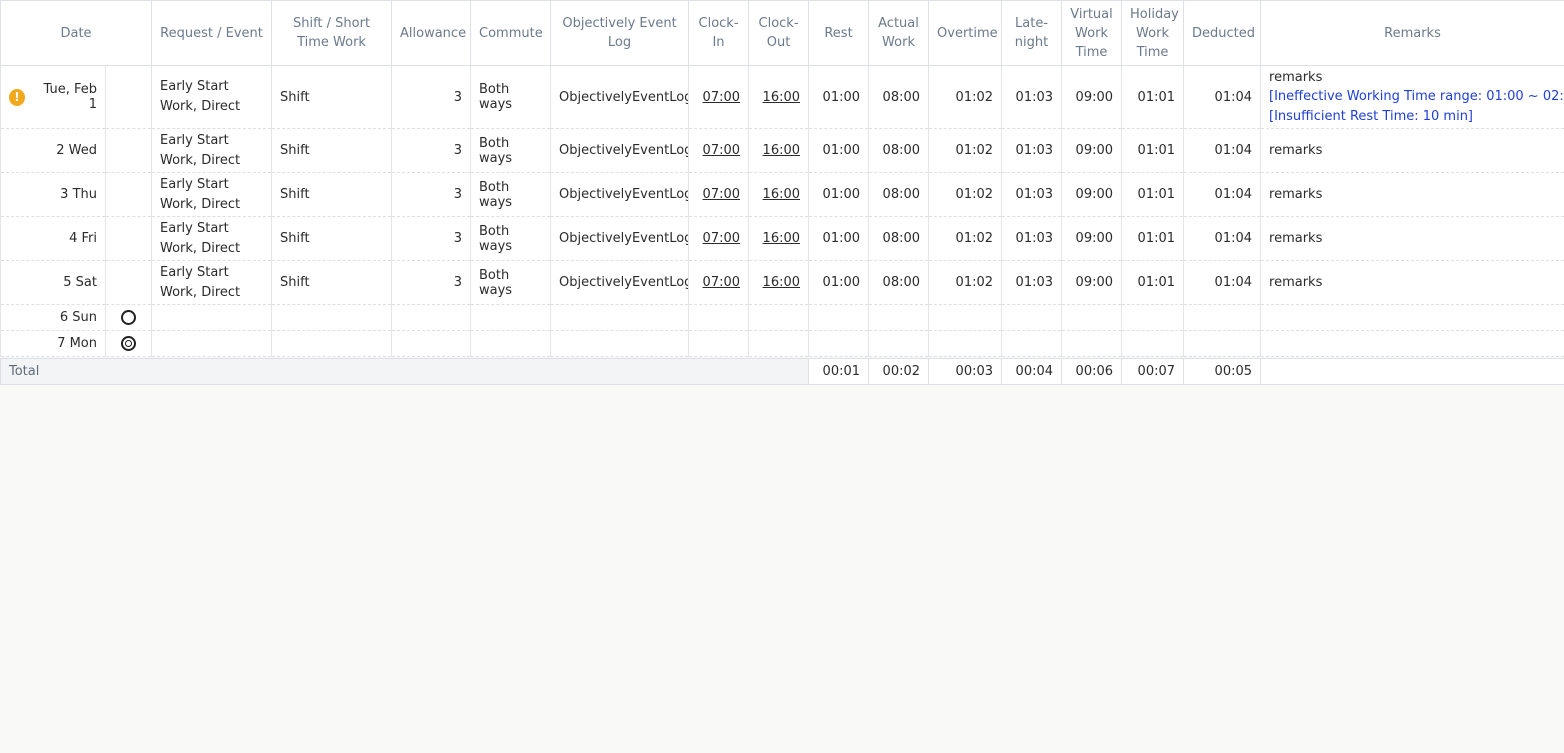 This screenshot has height=753, width=1564. I want to click on table-row: 6 Sun, so click(782, 317).